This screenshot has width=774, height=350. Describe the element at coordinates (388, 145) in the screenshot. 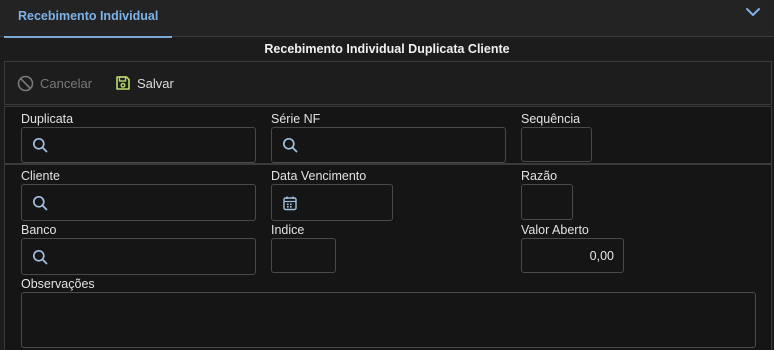

I see `serie-nf-field` at that location.